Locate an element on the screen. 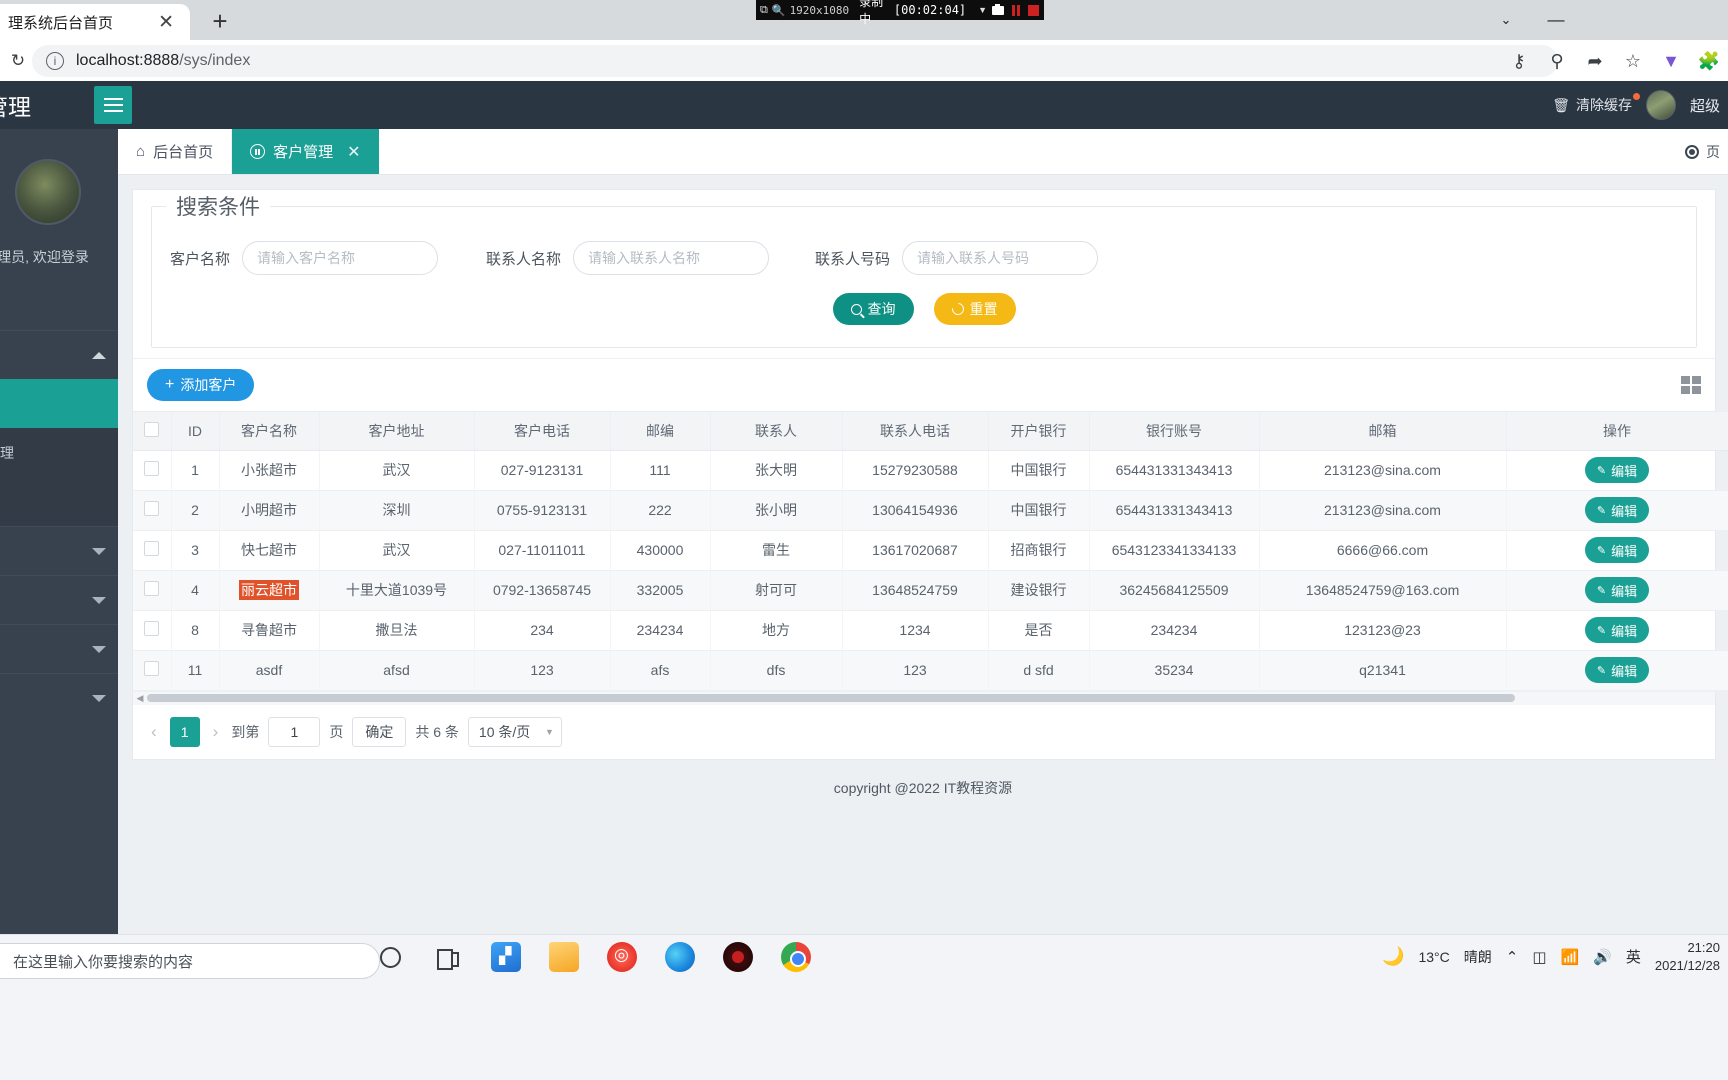  header-name: 客户名称 is located at coordinates (269, 431).